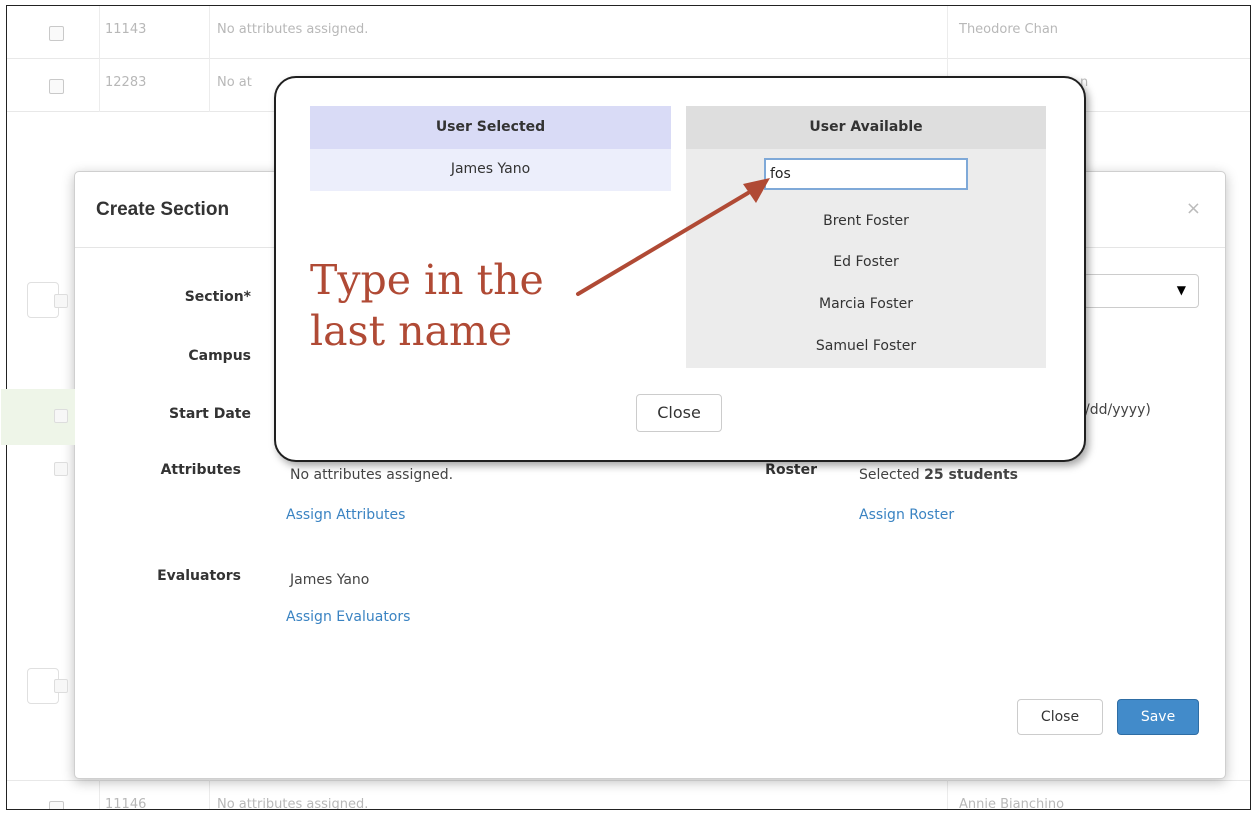  Describe the element at coordinates (1060, 717) in the screenshot. I see `modal-close-button: Close` at that location.